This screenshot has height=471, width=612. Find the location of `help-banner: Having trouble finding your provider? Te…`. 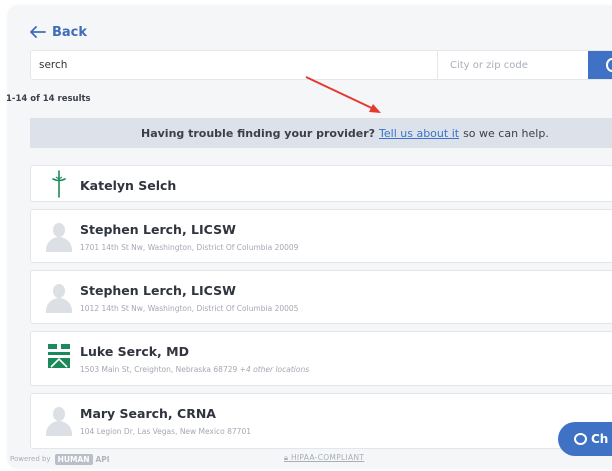

help-banner: Having trouble finding your provider? Te… is located at coordinates (321, 133).